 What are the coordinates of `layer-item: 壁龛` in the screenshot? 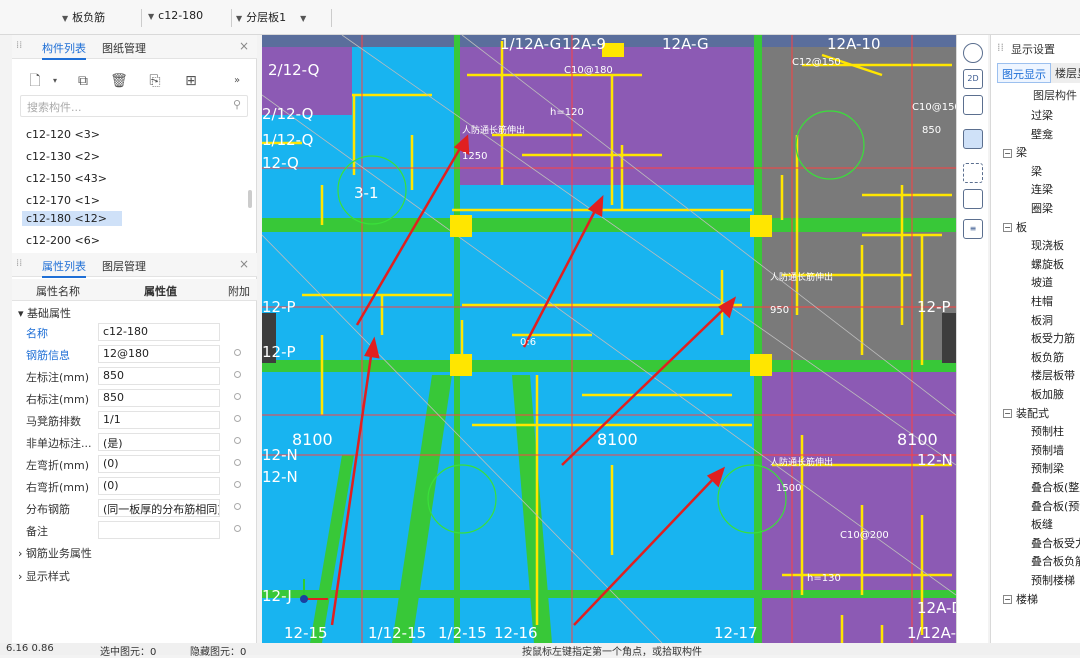 It's located at (1042, 134).